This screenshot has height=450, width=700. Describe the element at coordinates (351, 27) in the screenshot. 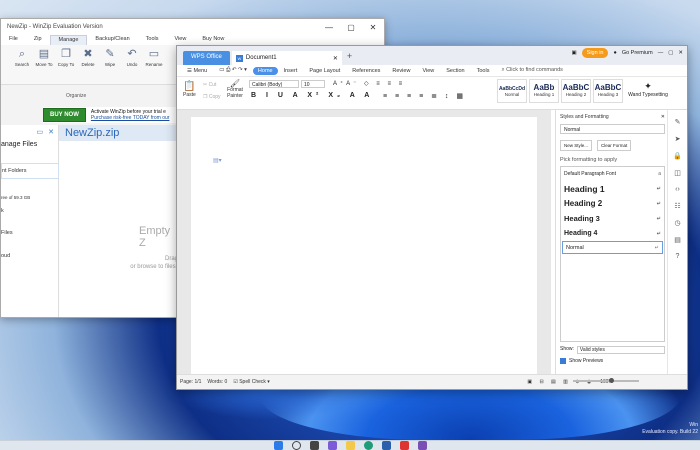

I see `maximize-icon: ▢` at that location.